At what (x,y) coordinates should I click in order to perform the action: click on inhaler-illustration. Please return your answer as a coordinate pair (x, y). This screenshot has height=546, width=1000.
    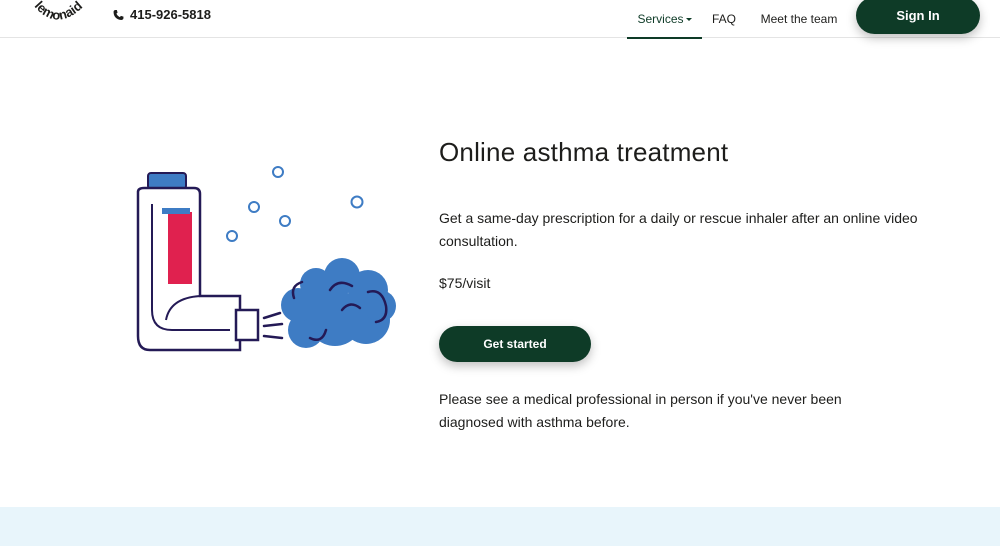
    Looking at the image, I should click on (265, 260).